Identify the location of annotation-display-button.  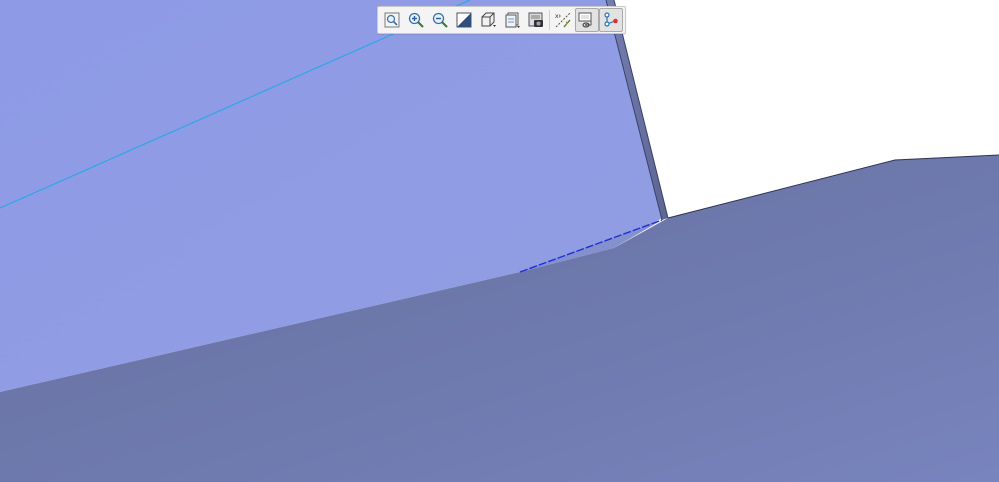
(587, 20).